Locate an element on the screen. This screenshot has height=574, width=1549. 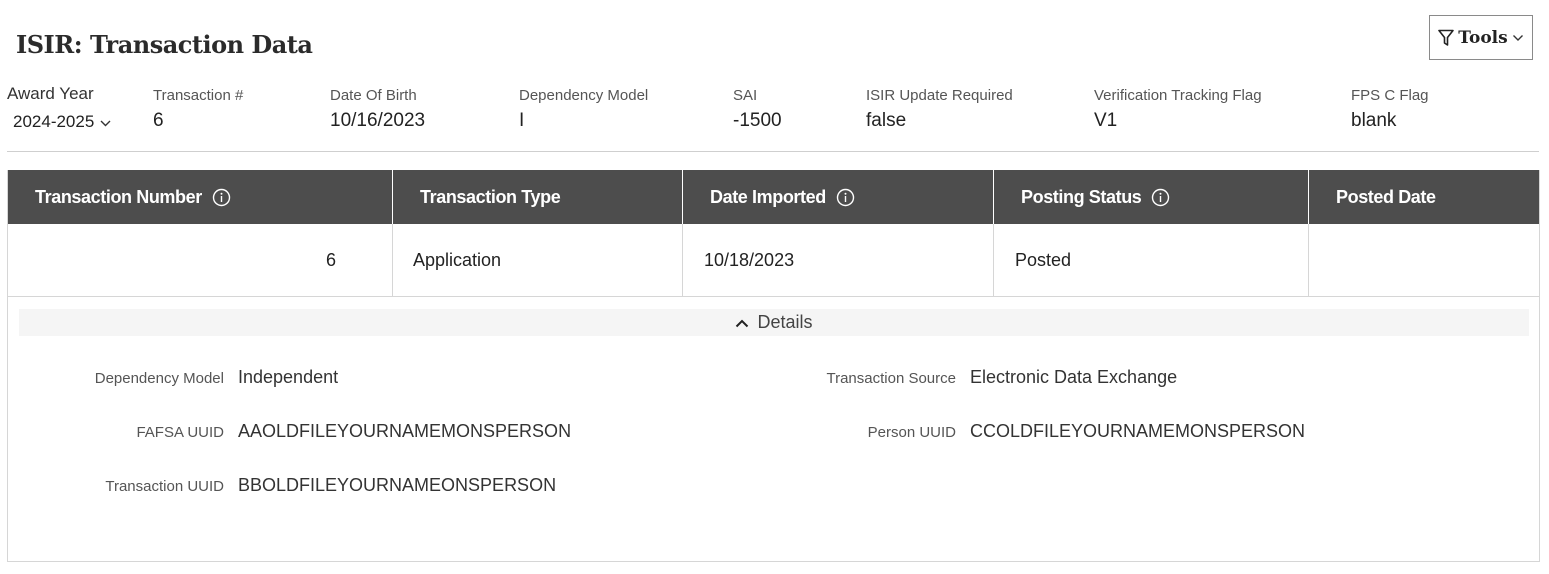
column-header-posted-date: Posted Date is located at coordinates (1424, 197).